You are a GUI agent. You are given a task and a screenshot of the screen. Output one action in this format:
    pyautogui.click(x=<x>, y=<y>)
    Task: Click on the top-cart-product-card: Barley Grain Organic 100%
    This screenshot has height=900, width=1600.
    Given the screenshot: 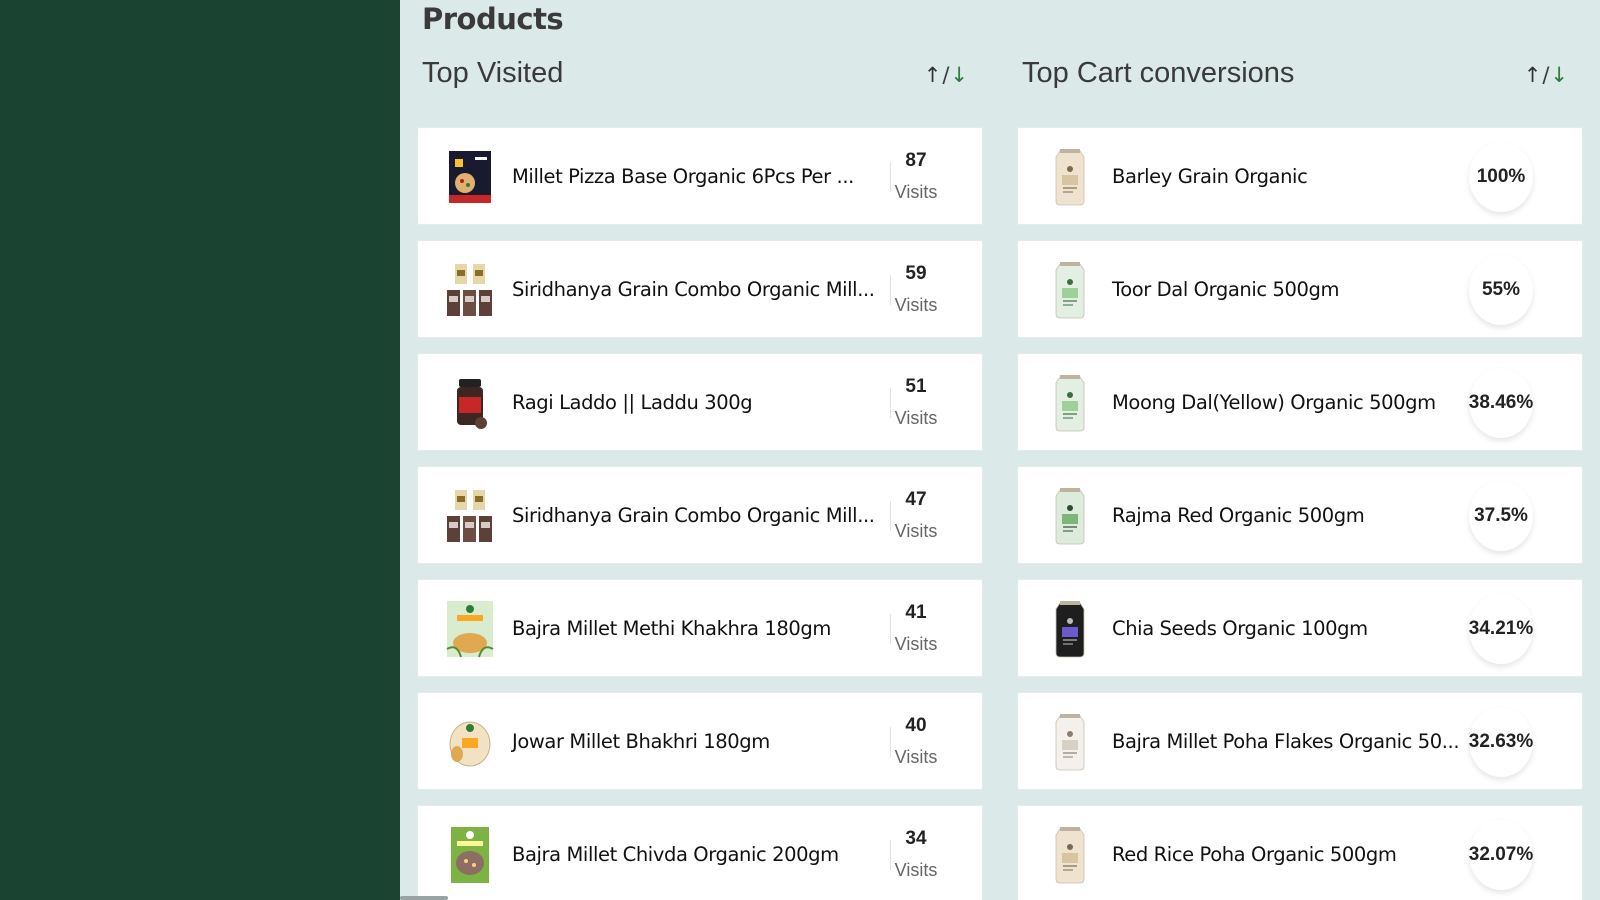 What is the action you would take?
    pyautogui.click(x=1300, y=176)
    